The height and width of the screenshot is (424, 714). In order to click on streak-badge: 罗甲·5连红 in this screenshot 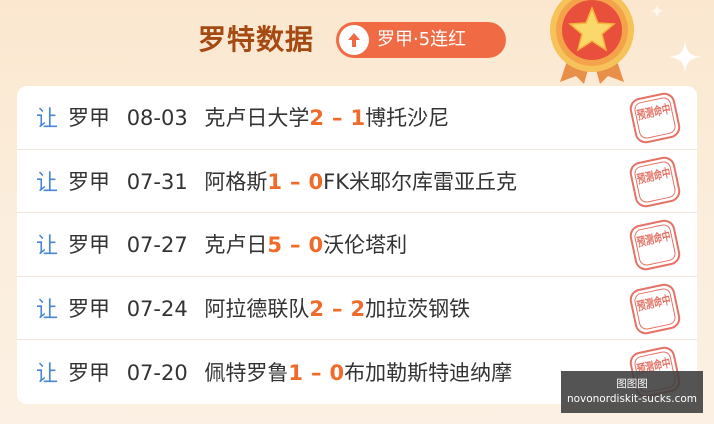, I will do `click(421, 40)`.